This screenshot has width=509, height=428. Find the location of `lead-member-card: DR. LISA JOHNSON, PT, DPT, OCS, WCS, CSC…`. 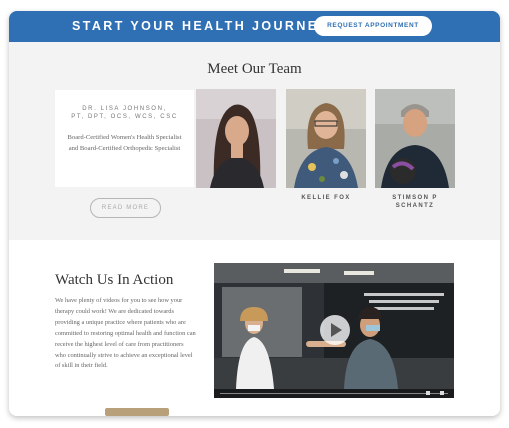

lead-member-card: DR. LISA JOHNSON, PT, DPT, OCS, WCS, CSC… is located at coordinates (124, 138).